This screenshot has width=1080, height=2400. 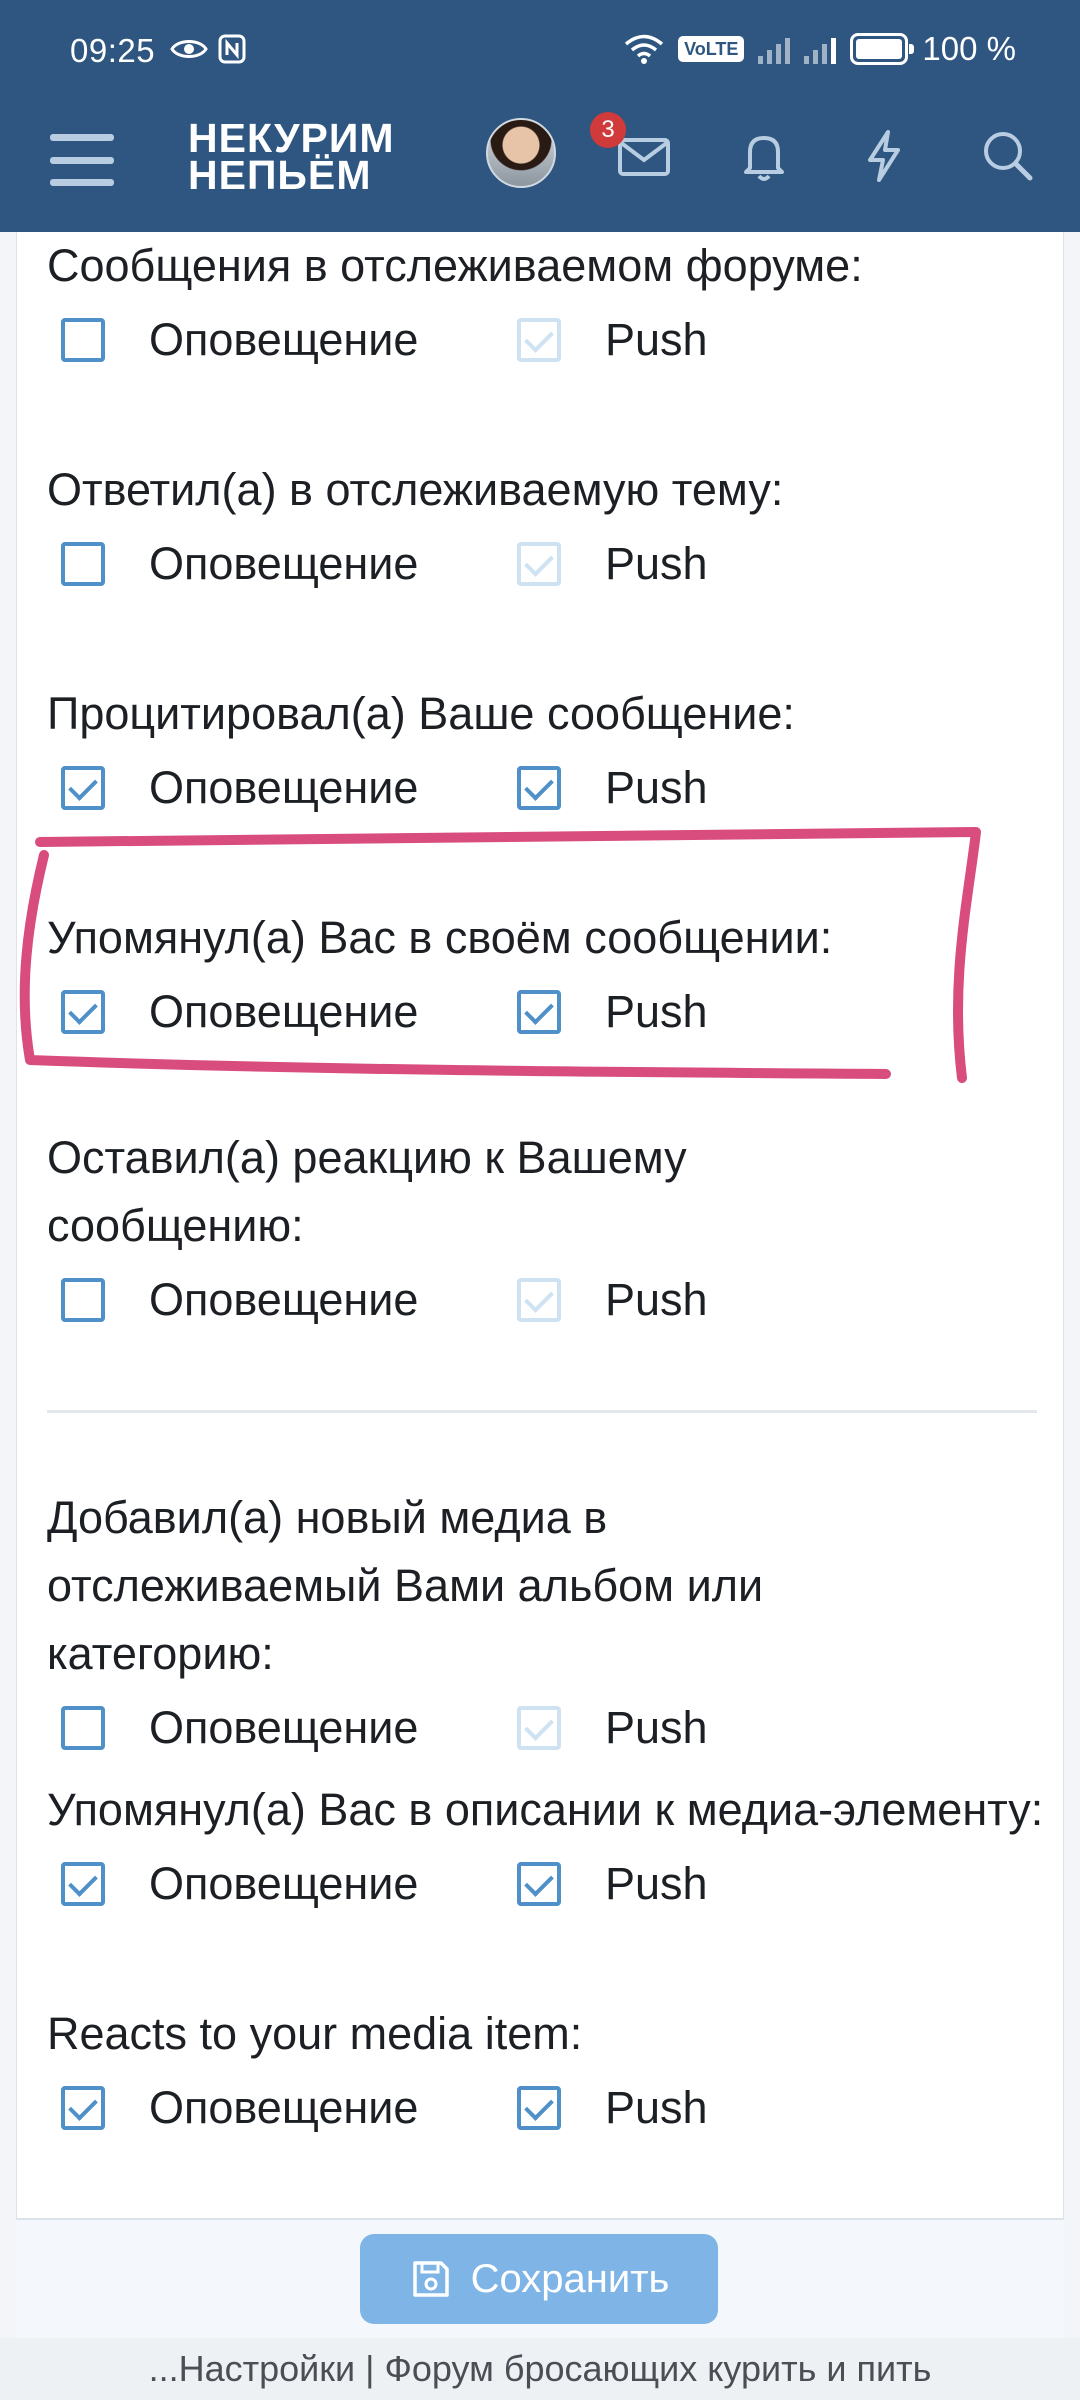 I want to click on search-icon, so click(x=1008, y=156).